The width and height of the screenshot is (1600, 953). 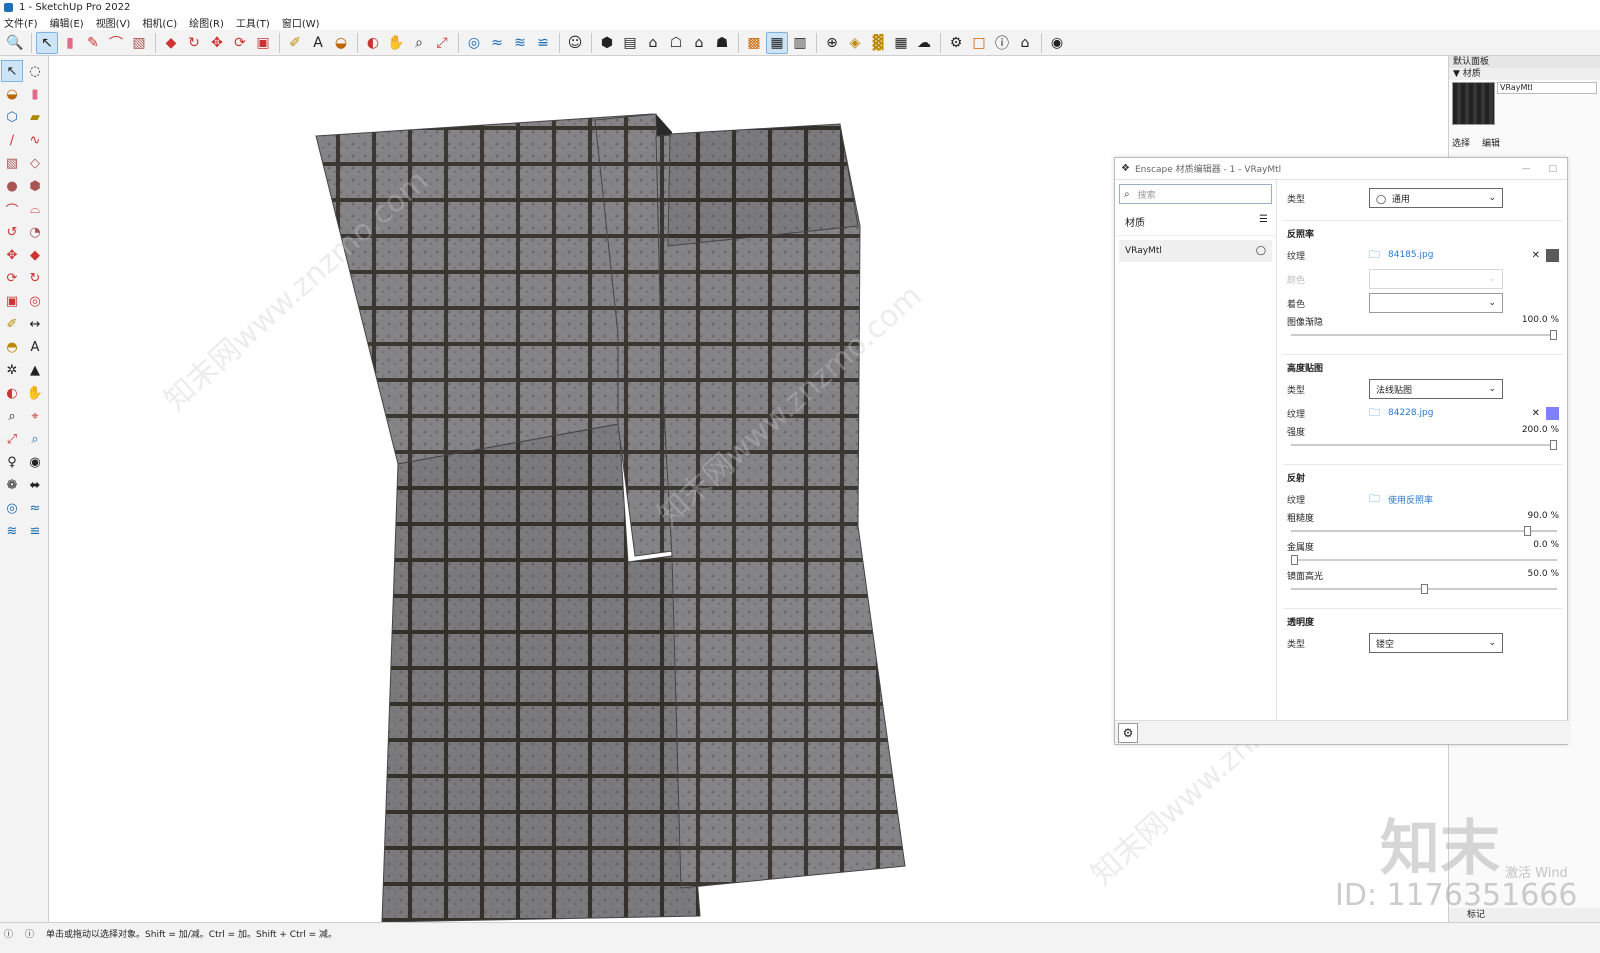 I want to click on display-section-icon: ▦, so click(x=777, y=42).